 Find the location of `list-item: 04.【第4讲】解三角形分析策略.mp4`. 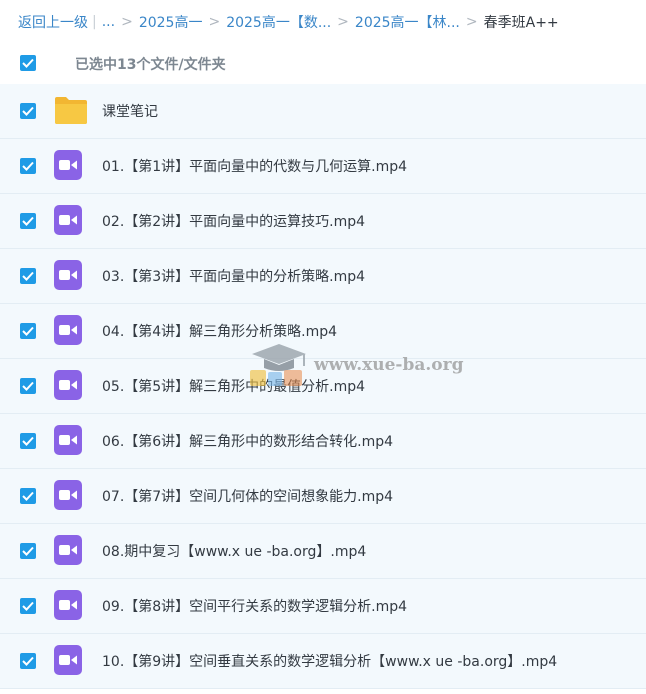

list-item: 04.【第4讲】解三角形分析策略.mp4 is located at coordinates (323, 331).